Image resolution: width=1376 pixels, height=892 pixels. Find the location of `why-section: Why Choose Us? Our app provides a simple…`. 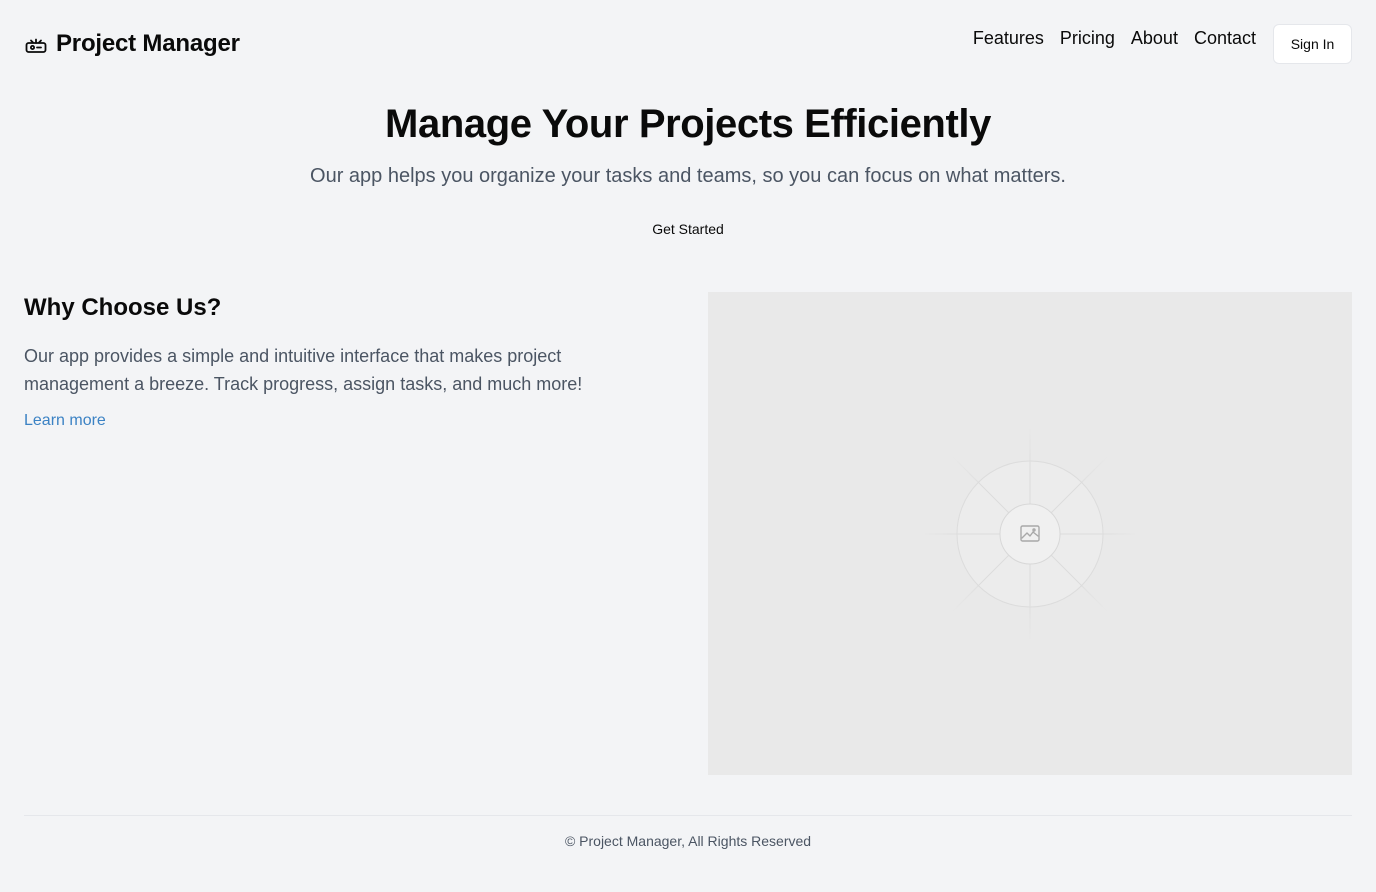

why-section: Why Choose Us? Our app provides a simple… is located at coordinates (344, 361).